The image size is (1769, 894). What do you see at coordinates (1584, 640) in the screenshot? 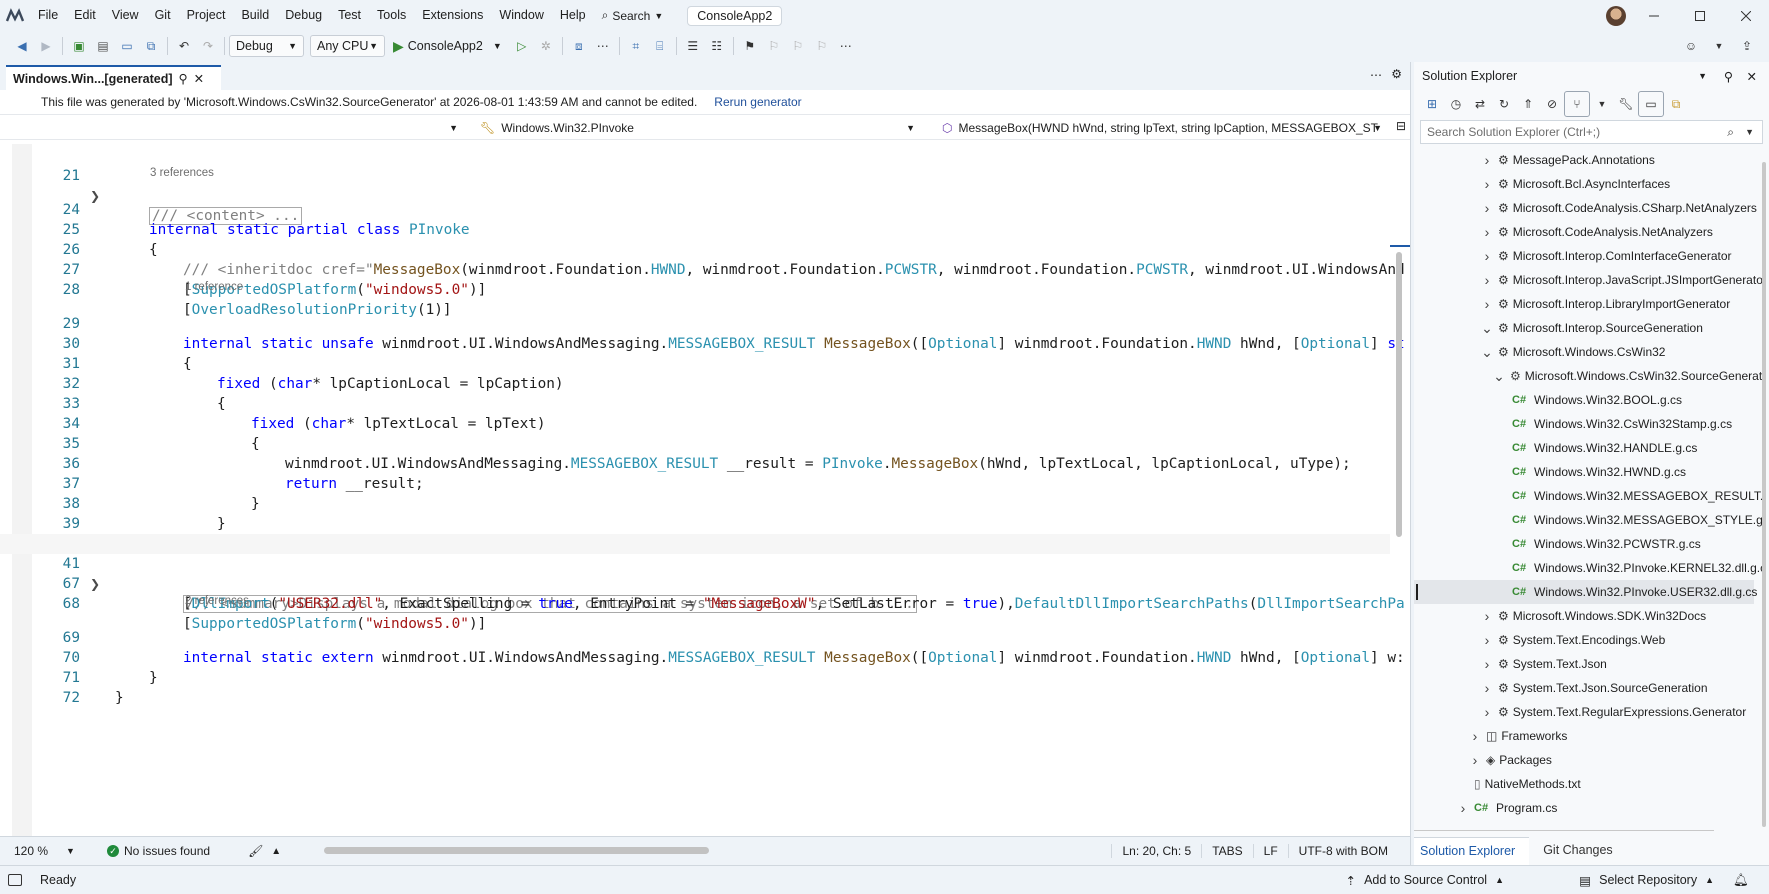
I see `tree-item: › ⚙ System.Text.Encodings.Web` at bounding box center [1584, 640].